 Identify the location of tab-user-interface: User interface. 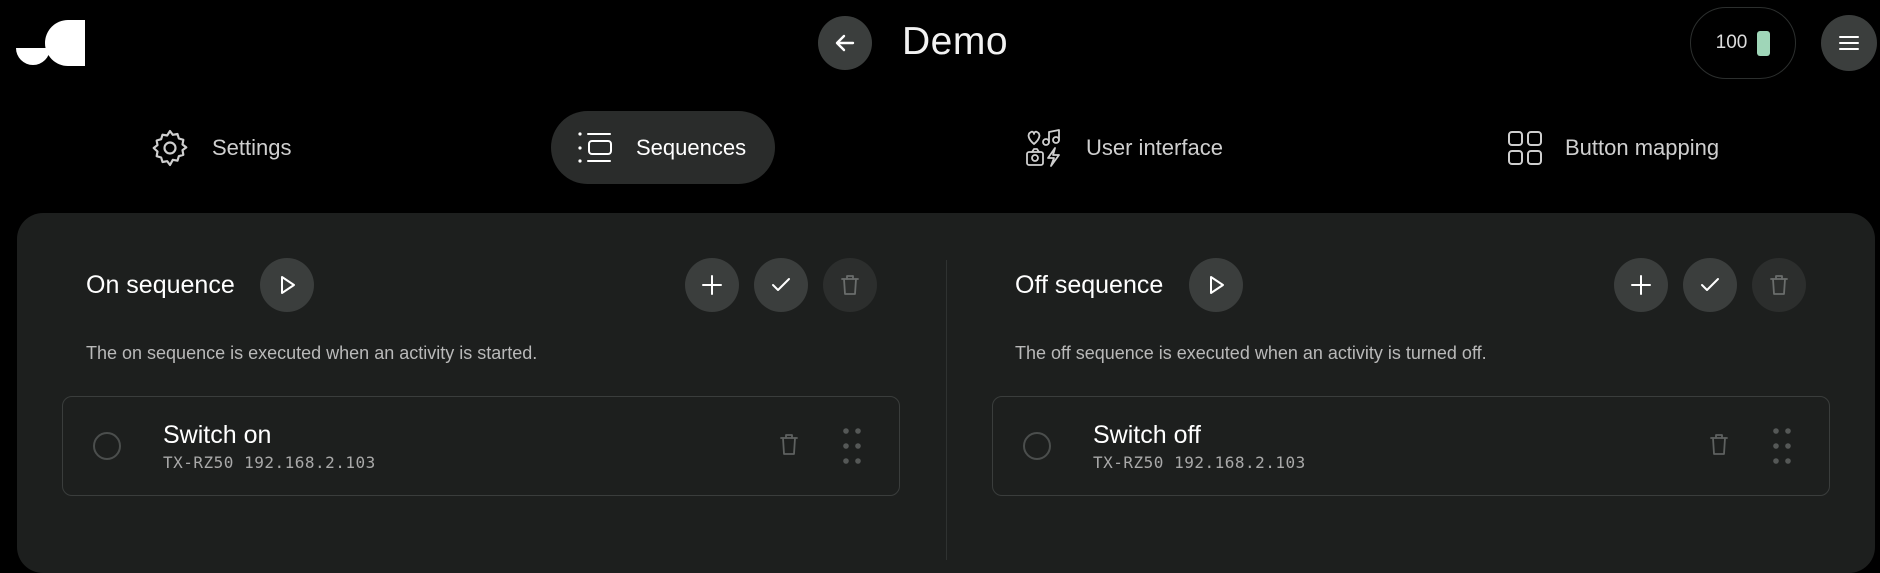
(1123, 147).